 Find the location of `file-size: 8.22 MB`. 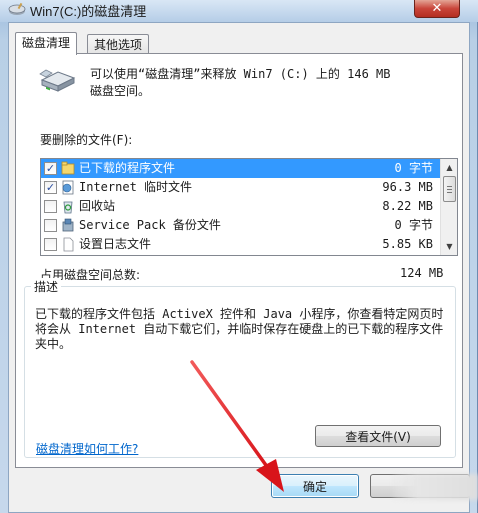

file-size: 8.22 MB is located at coordinates (407, 206).